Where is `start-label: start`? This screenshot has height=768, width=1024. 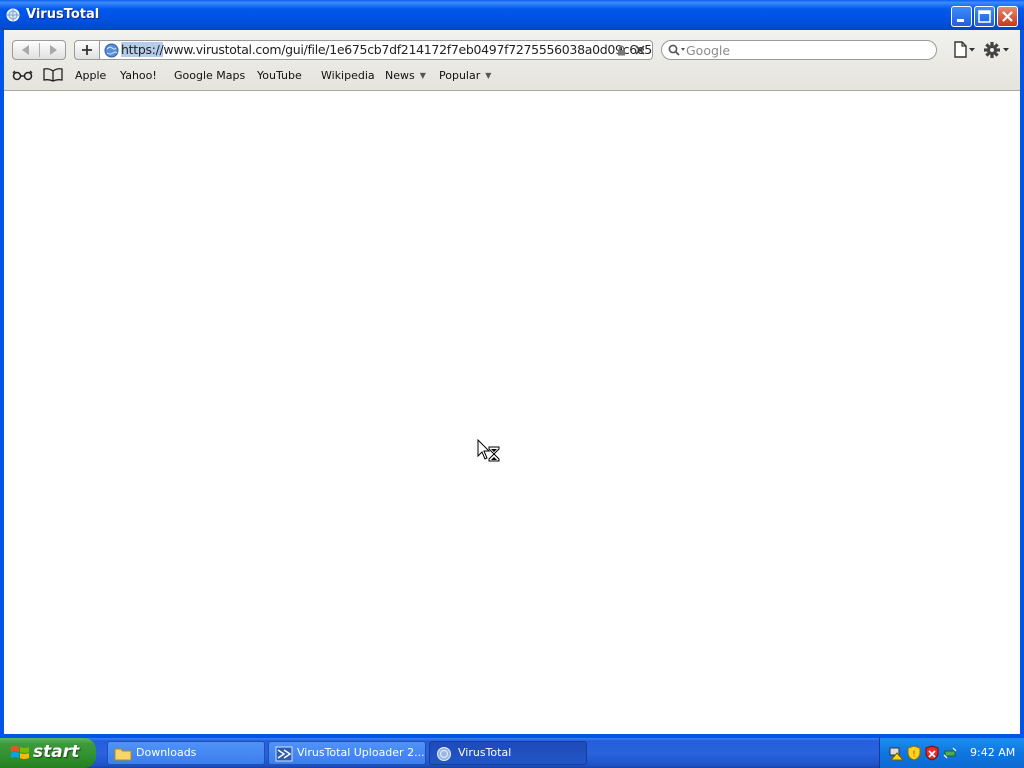
start-label: start is located at coordinates (56, 752).